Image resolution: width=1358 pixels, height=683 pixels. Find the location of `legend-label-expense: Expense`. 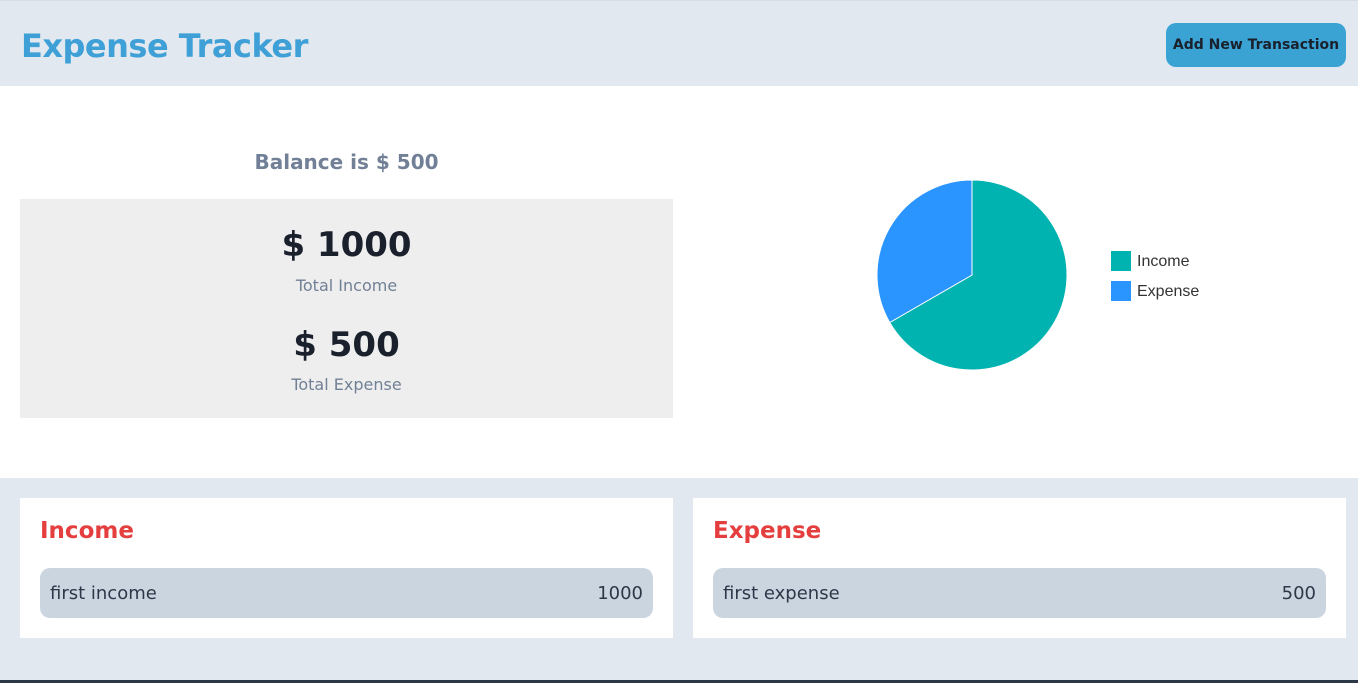

legend-label-expense: Expense is located at coordinates (1168, 291).